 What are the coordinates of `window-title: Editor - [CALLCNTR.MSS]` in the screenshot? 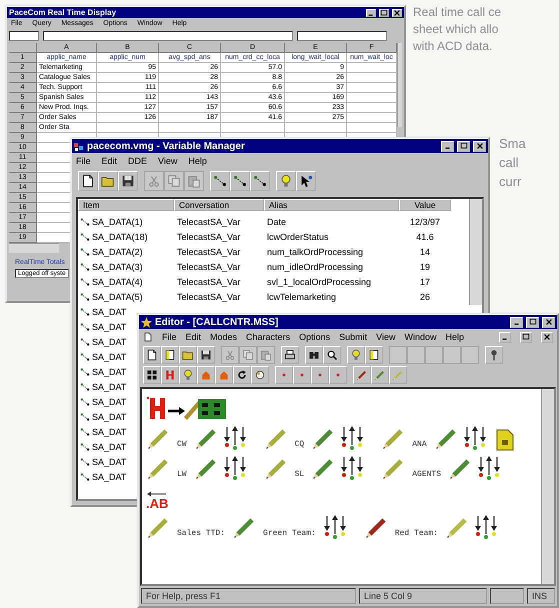 It's located at (217, 322).